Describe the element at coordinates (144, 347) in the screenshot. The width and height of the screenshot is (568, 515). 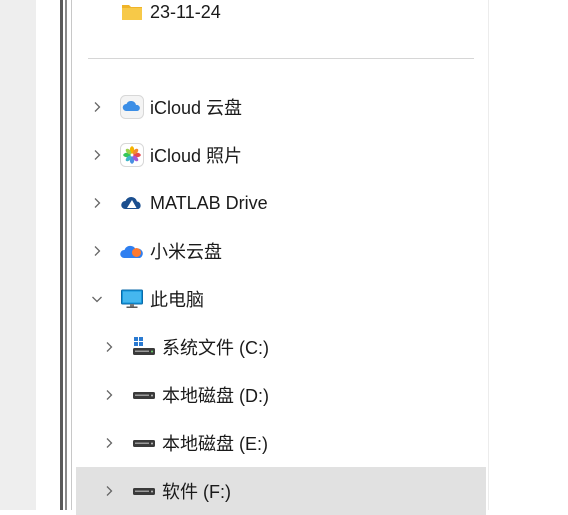
I see `system-drive-icon` at that location.